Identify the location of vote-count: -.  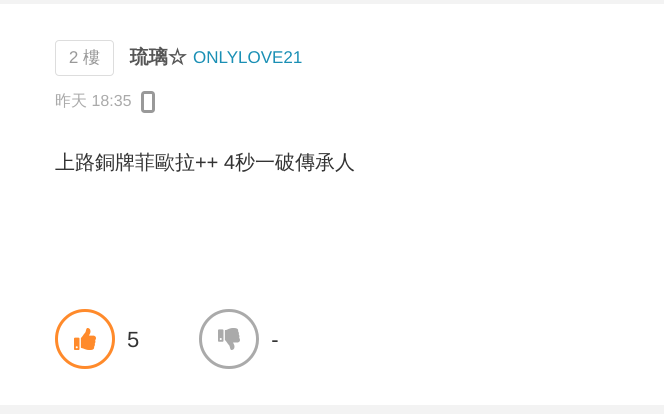
(275, 340).